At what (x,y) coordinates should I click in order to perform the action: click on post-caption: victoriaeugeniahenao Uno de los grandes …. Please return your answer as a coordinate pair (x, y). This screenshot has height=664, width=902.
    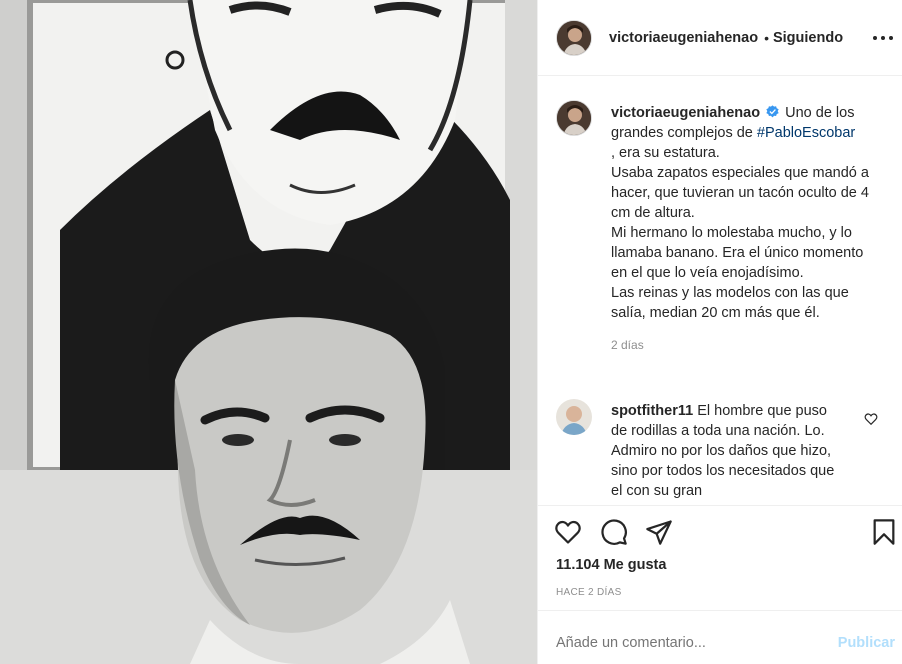
    Looking at the image, I should click on (726, 227).